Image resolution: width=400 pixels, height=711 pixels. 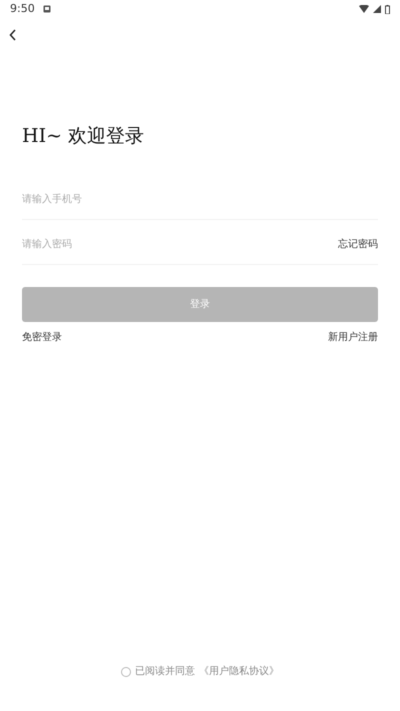 What do you see at coordinates (46, 9) in the screenshot?
I see `notification-icon` at bounding box center [46, 9].